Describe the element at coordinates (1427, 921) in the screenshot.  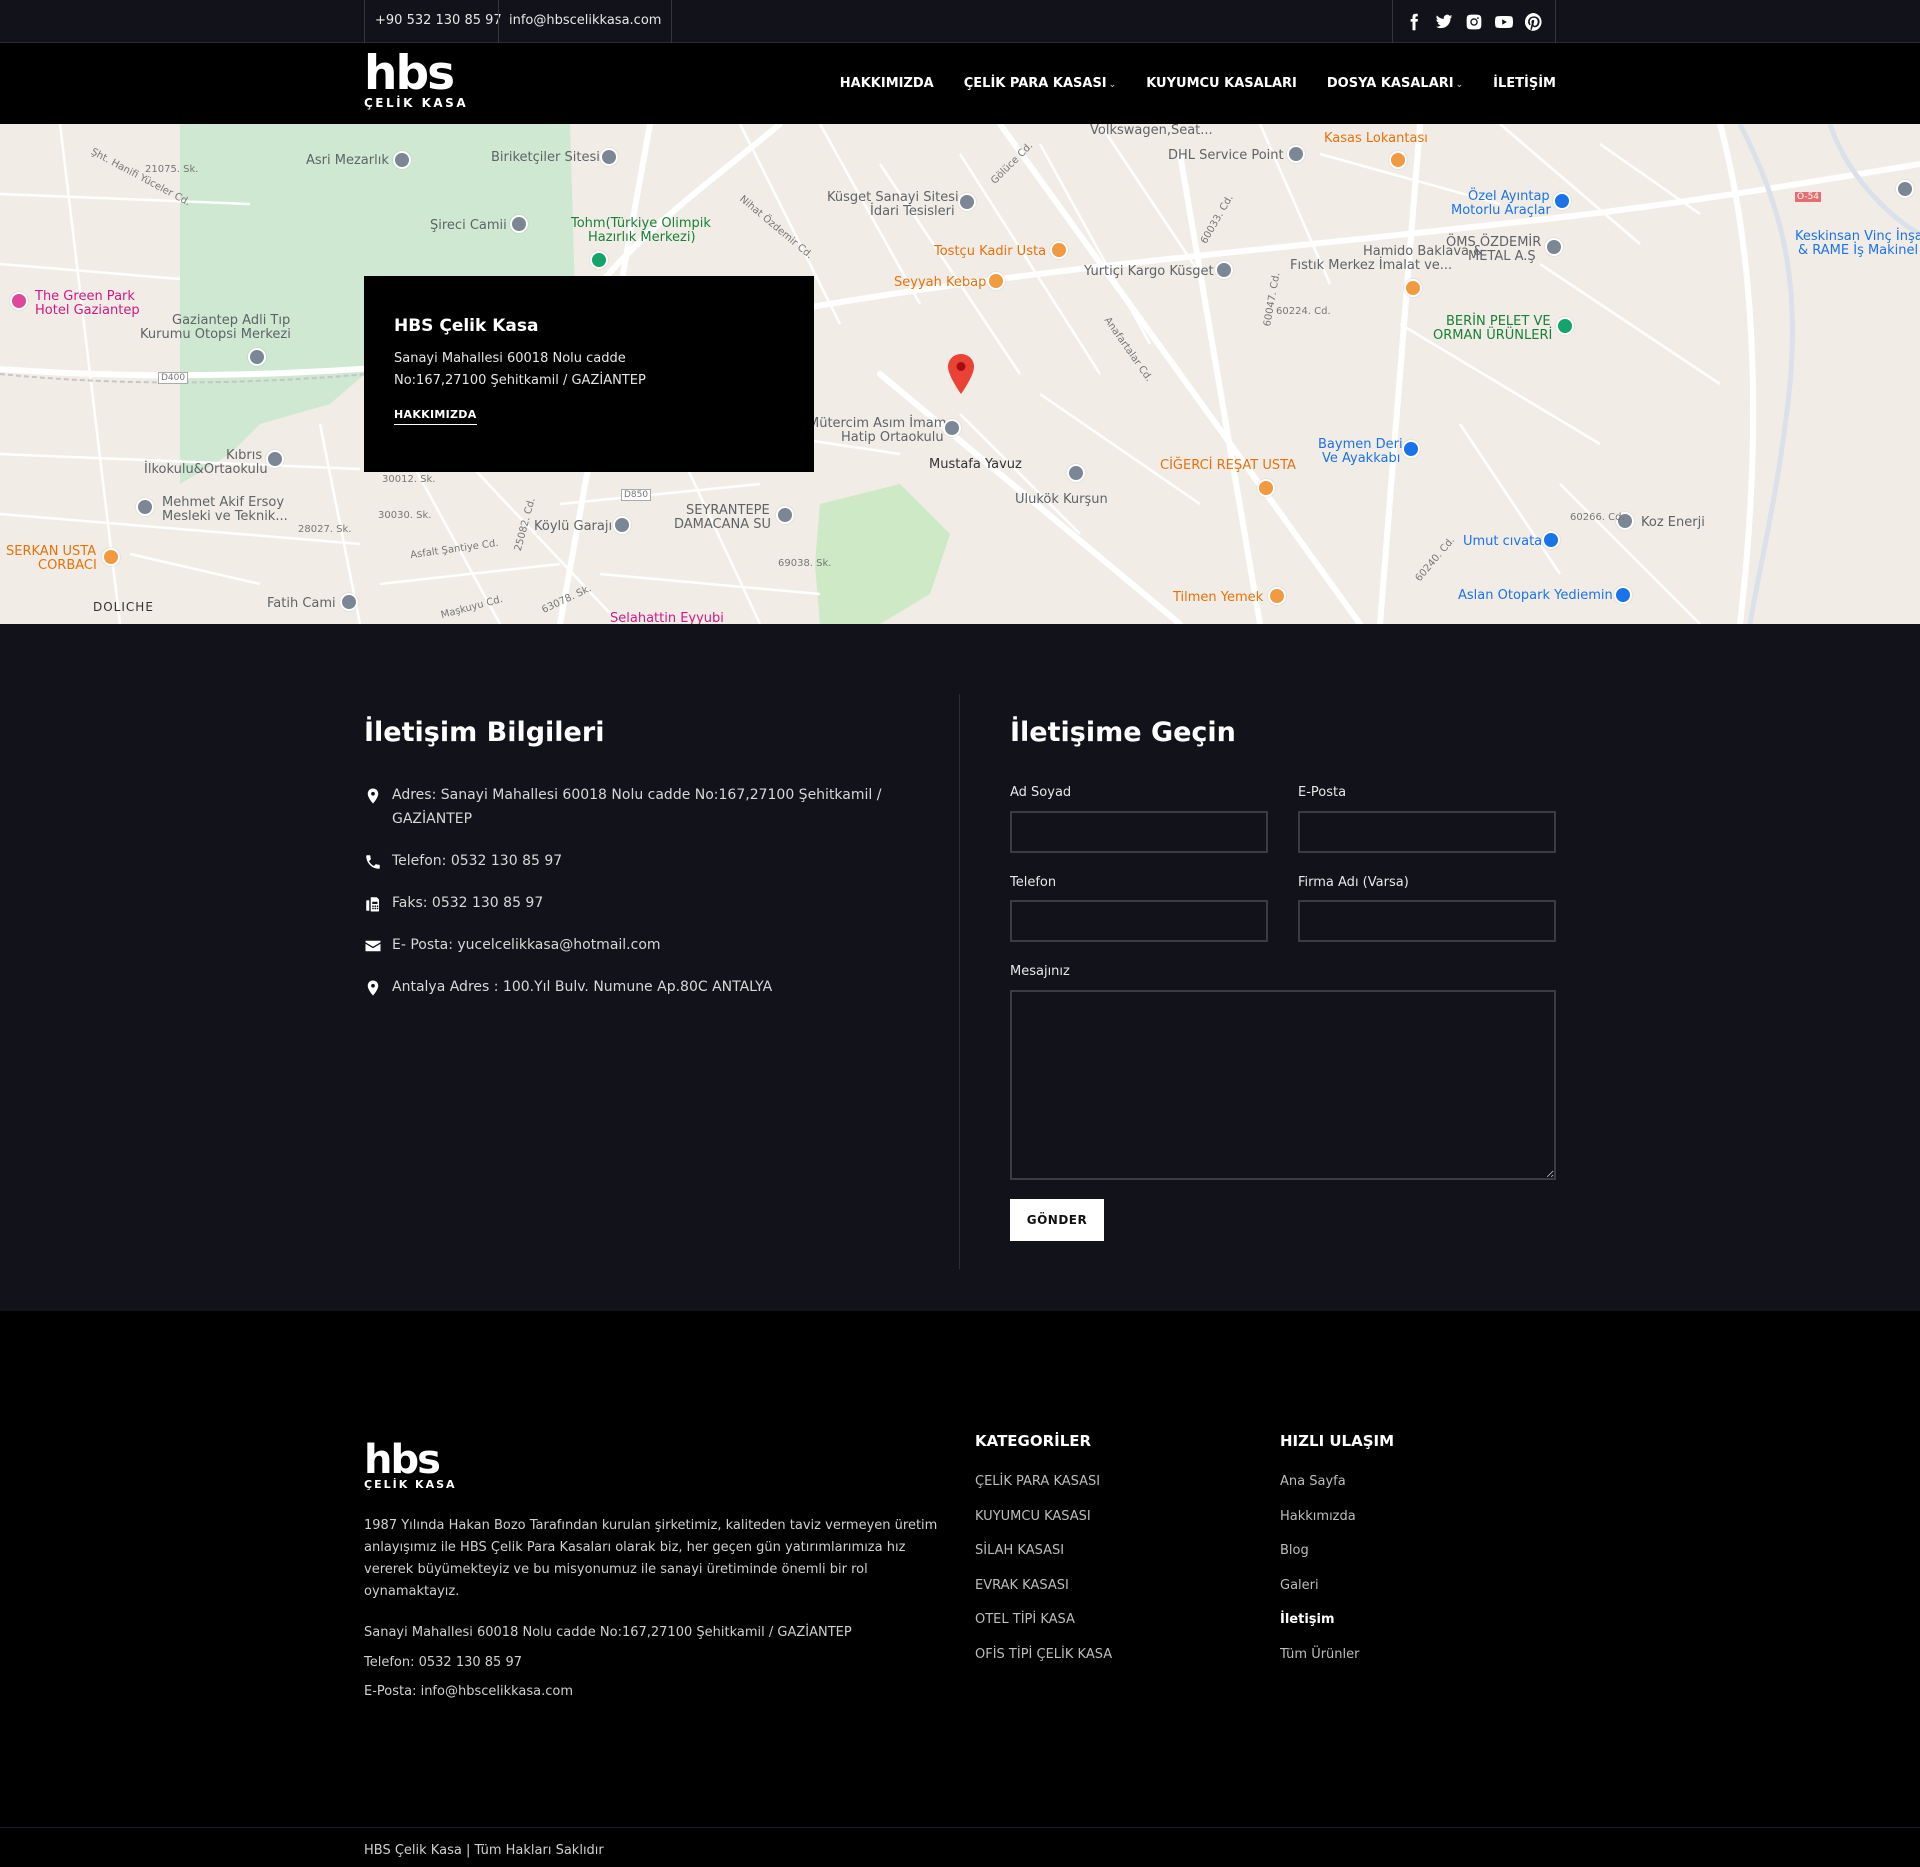
I see `company-input` at that location.